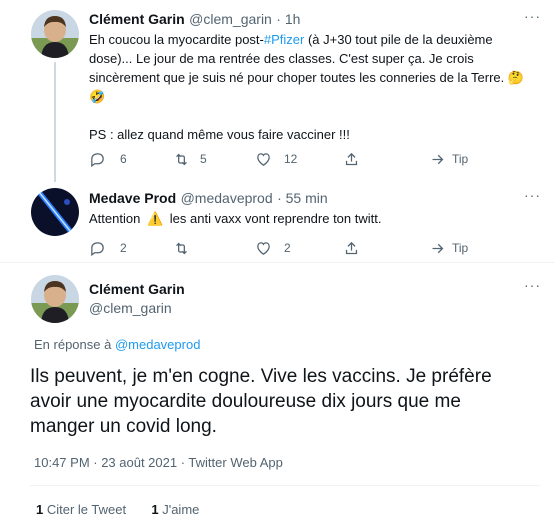 This screenshot has width=555, height=531. Describe the element at coordinates (273, 248) in the screenshot. I see `like-button: 2` at that location.